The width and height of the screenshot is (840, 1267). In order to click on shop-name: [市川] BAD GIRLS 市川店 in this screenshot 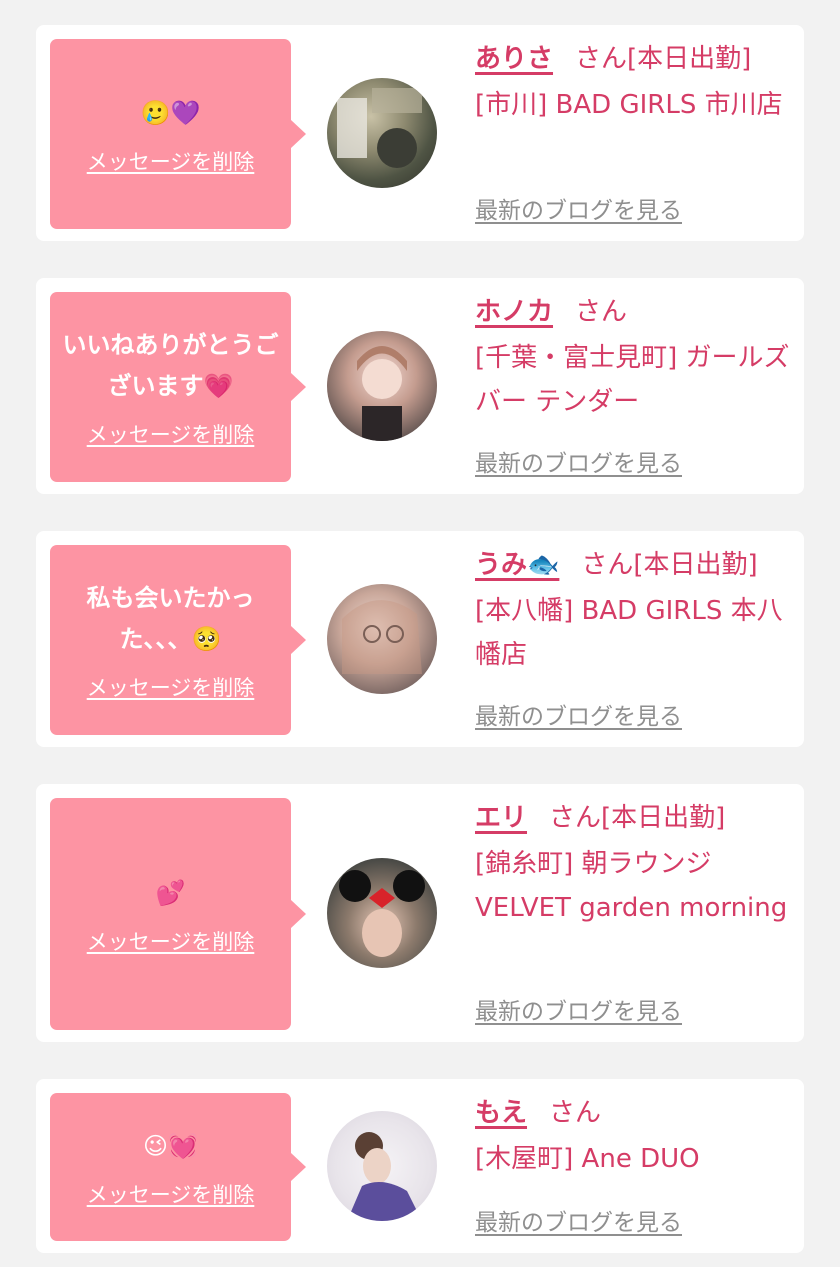, I will do `click(629, 105)`.